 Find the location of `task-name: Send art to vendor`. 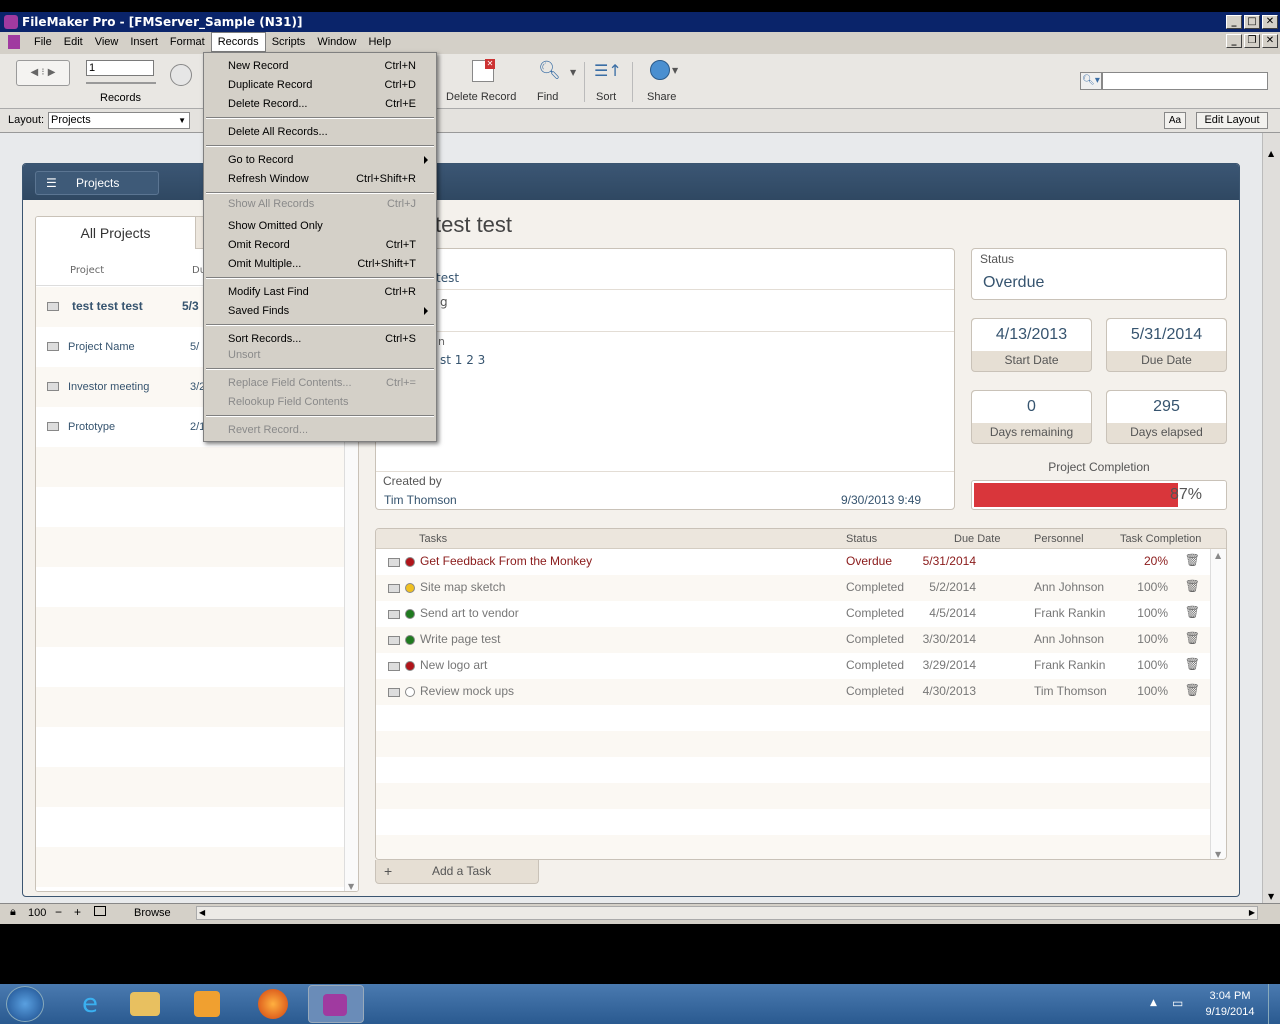

task-name: Send art to vendor is located at coordinates (469, 613).